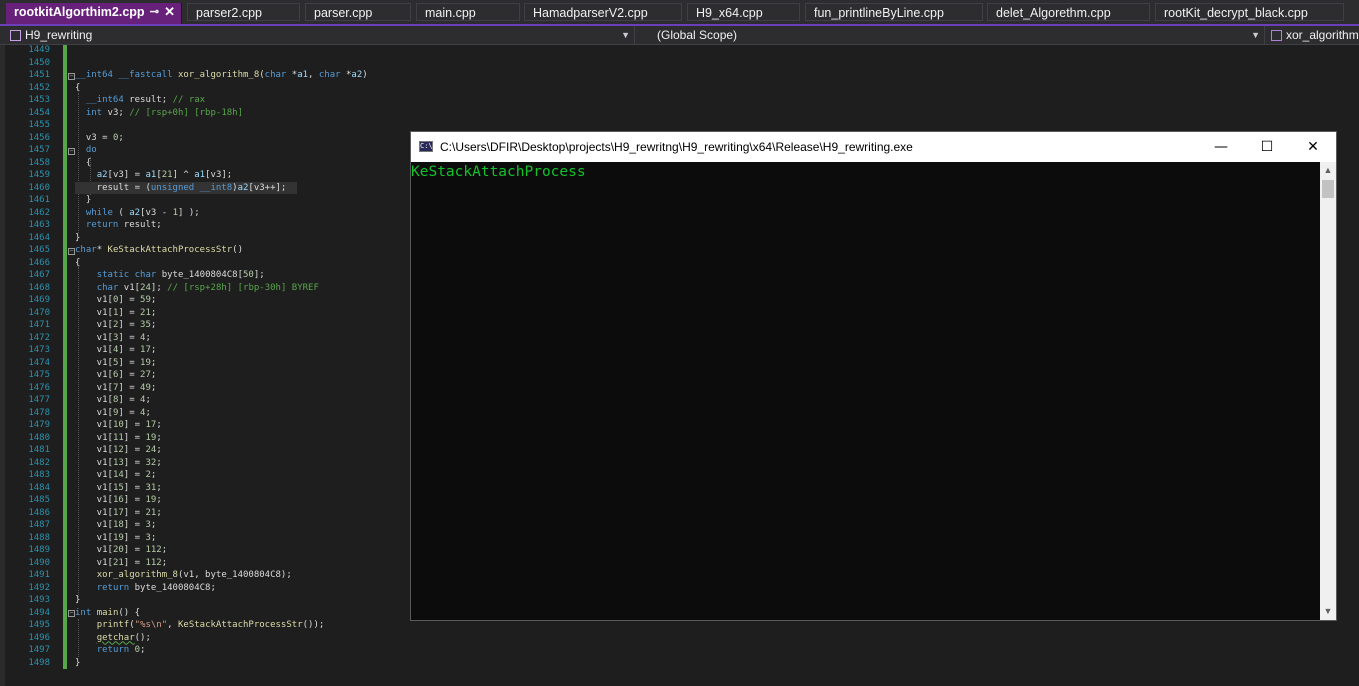  Describe the element at coordinates (590, 13) in the screenshot. I see `tab-label: HamadparserV2.cpp` at that location.